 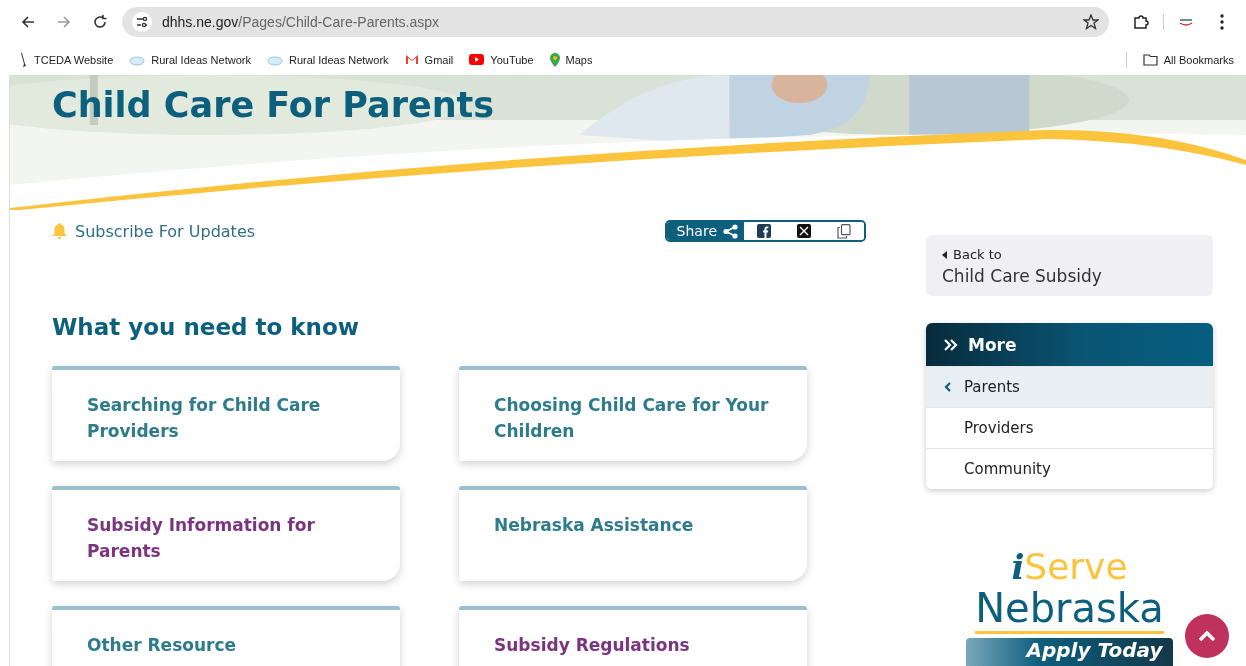 What do you see at coordinates (1091, 22) in the screenshot?
I see `star-icon` at bounding box center [1091, 22].